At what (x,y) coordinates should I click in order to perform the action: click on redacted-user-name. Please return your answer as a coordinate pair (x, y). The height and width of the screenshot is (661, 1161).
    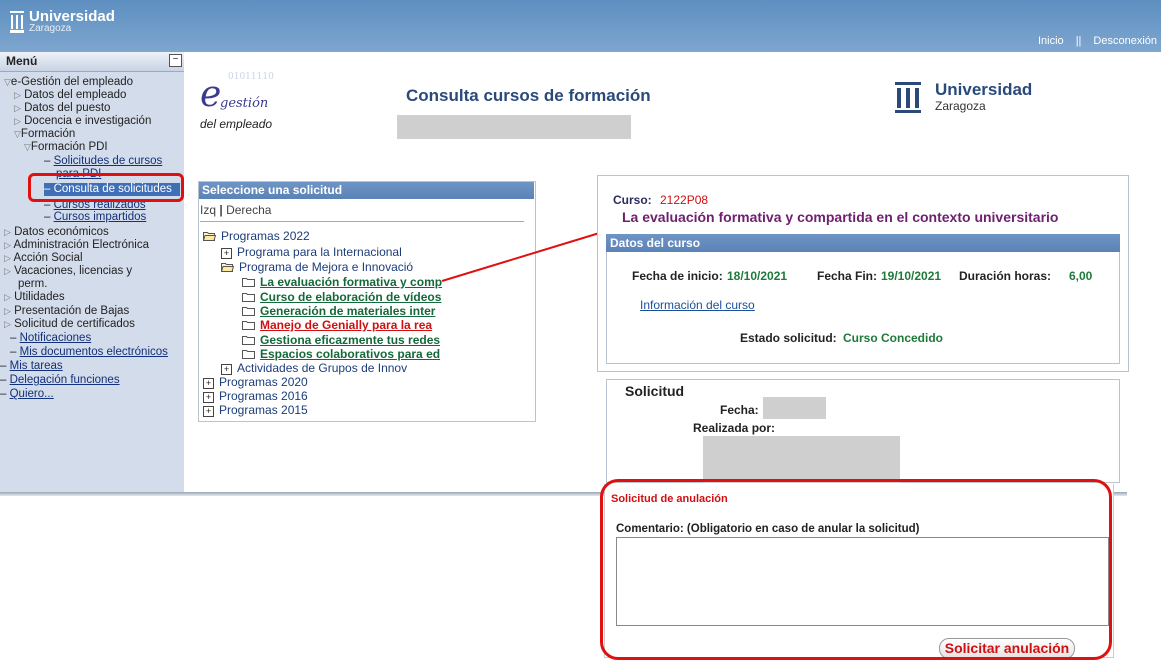
    Looking at the image, I should click on (514, 127).